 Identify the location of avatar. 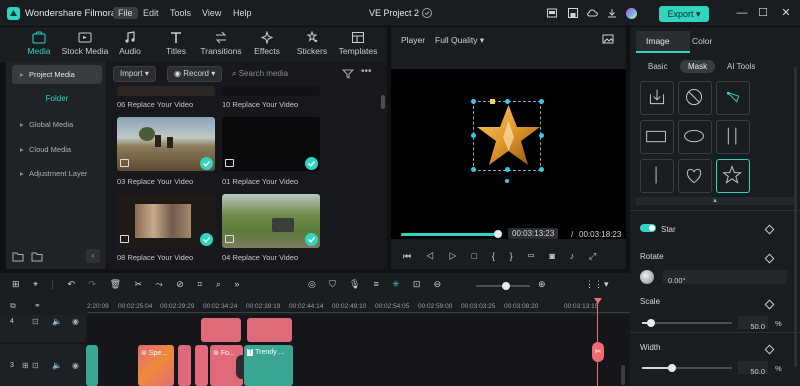
(631, 13).